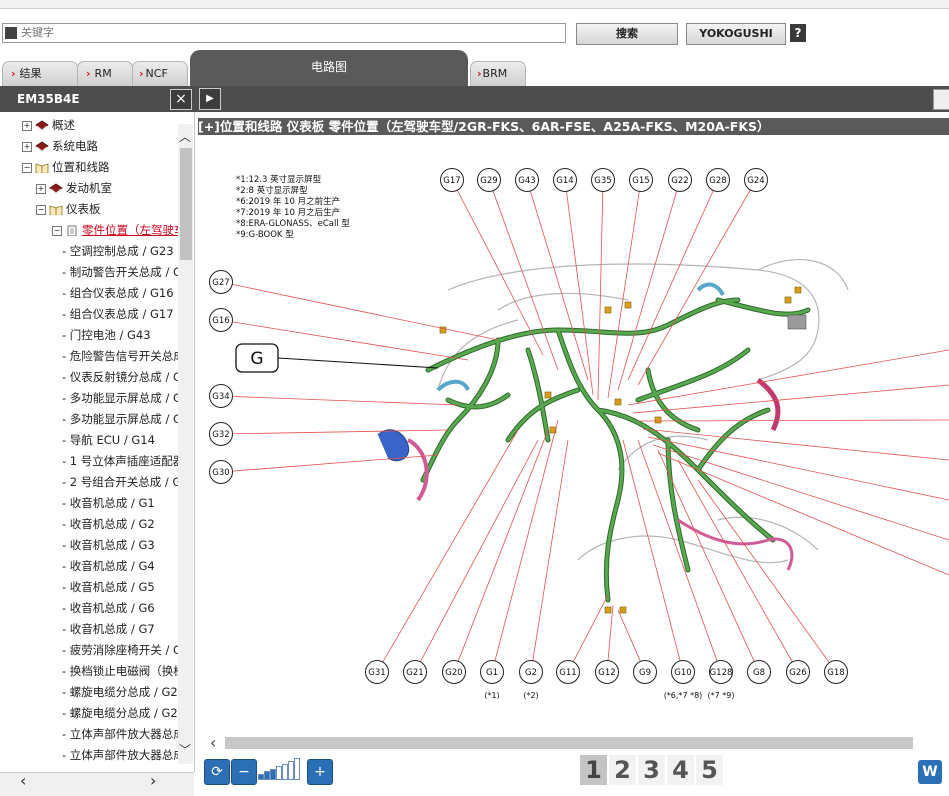 This screenshot has height=796, width=949. I want to click on tree-item: - 收音机总成 / G2, so click(108, 524).